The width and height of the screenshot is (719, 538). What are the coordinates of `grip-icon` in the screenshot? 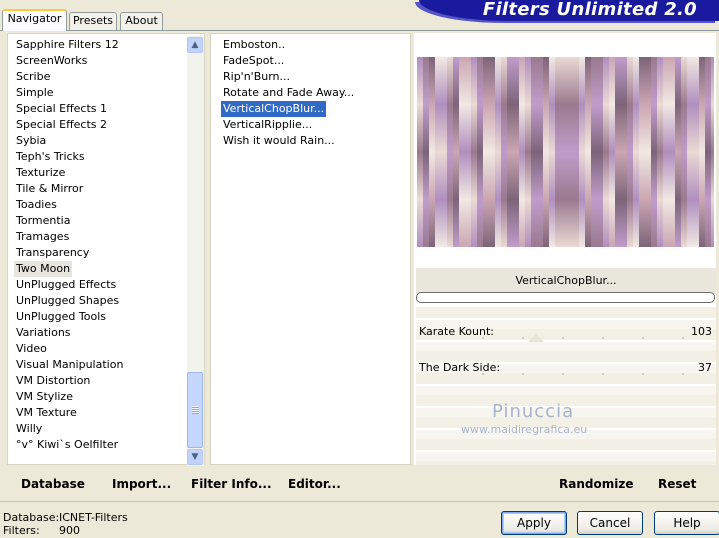 It's located at (195, 410).